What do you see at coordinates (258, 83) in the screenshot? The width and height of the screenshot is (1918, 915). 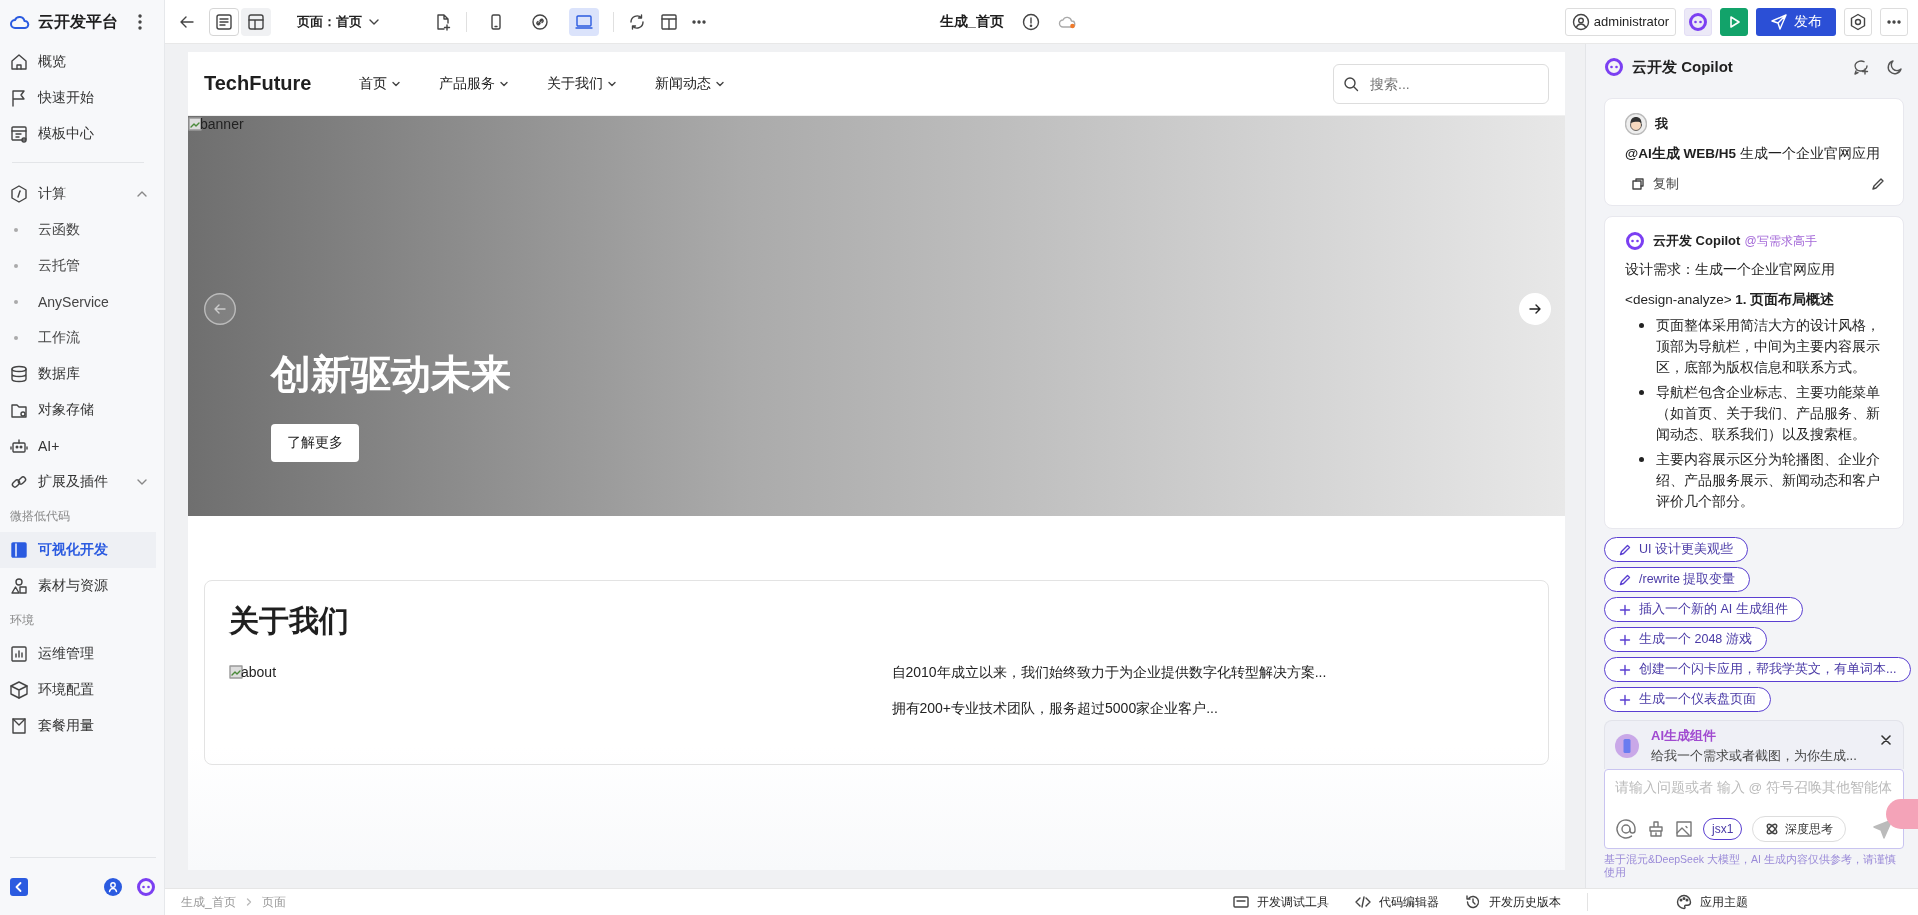 I see `site-logo: TechFuture` at bounding box center [258, 83].